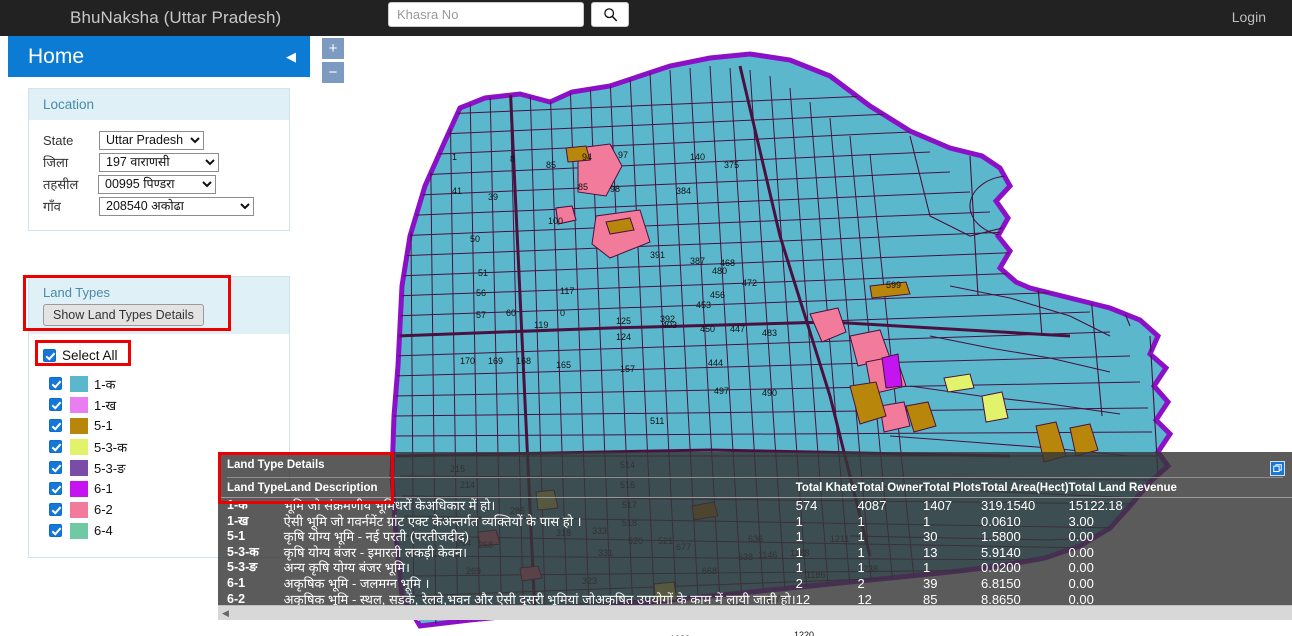 The image size is (1292, 636). What do you see at coordinates (55, 404) in the screenshot?
I see `legend-checkbox-1-kha` at bounding box center [55, 404].